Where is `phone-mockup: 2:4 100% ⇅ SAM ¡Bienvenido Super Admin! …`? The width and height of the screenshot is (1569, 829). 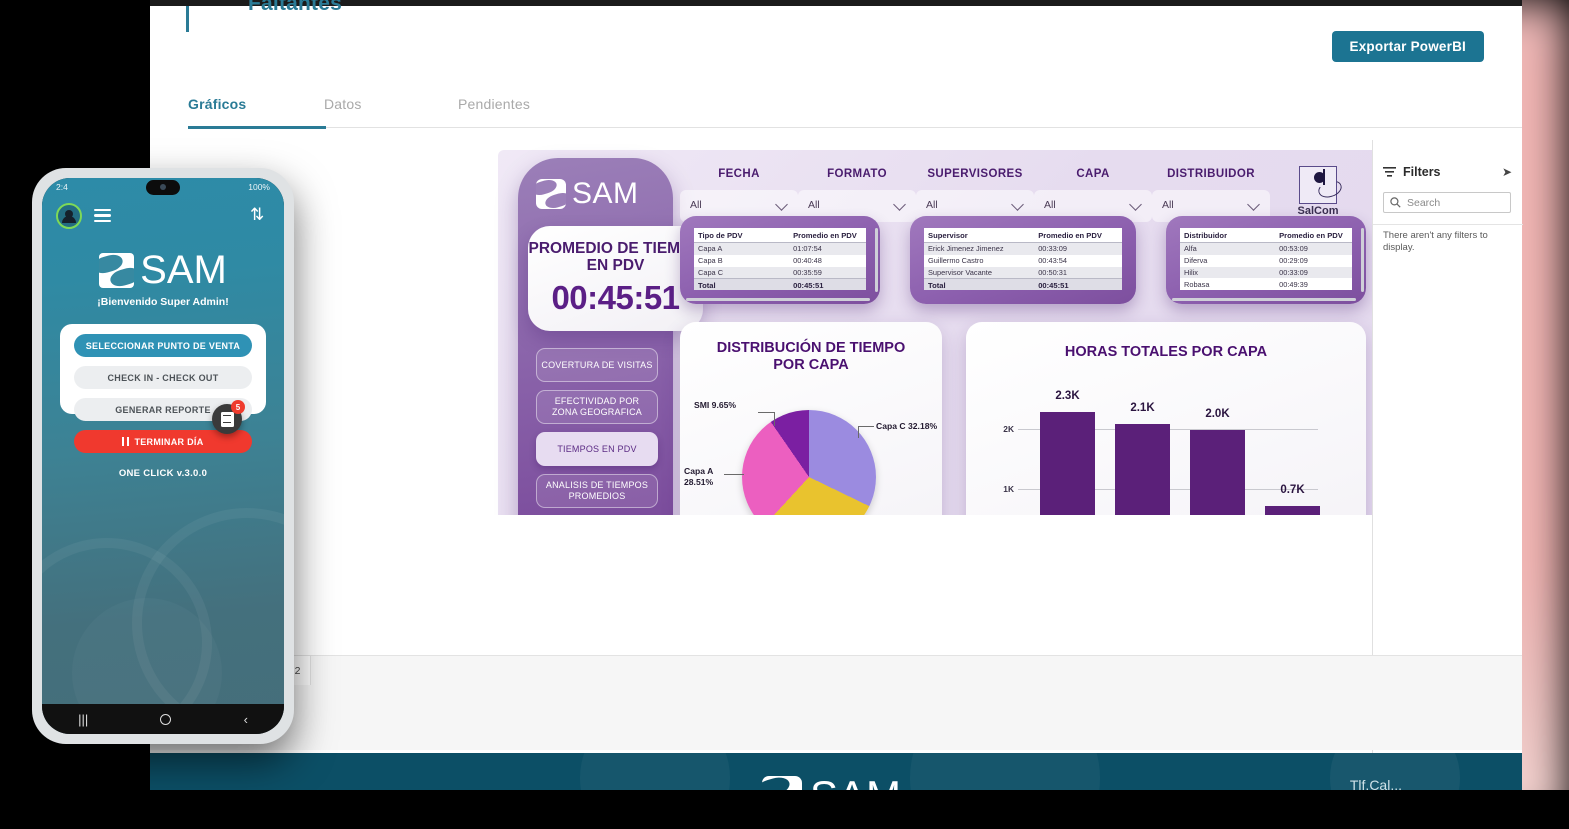 phone-mockup: 2:4 100% ⇅ SAM ¡Bienvenido Super Admin! … is located at coordinates (163, 456).